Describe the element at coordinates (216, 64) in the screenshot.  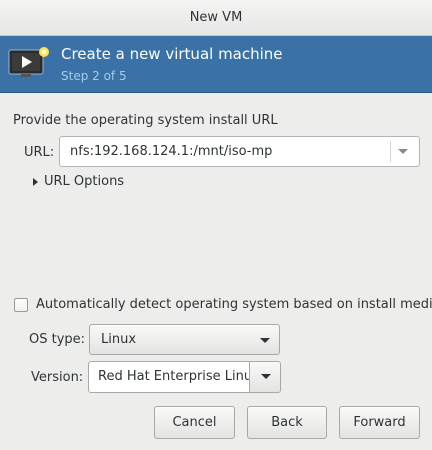
I see `wizard-header: Create a new virtual machine Step 2 of 5` at that location.